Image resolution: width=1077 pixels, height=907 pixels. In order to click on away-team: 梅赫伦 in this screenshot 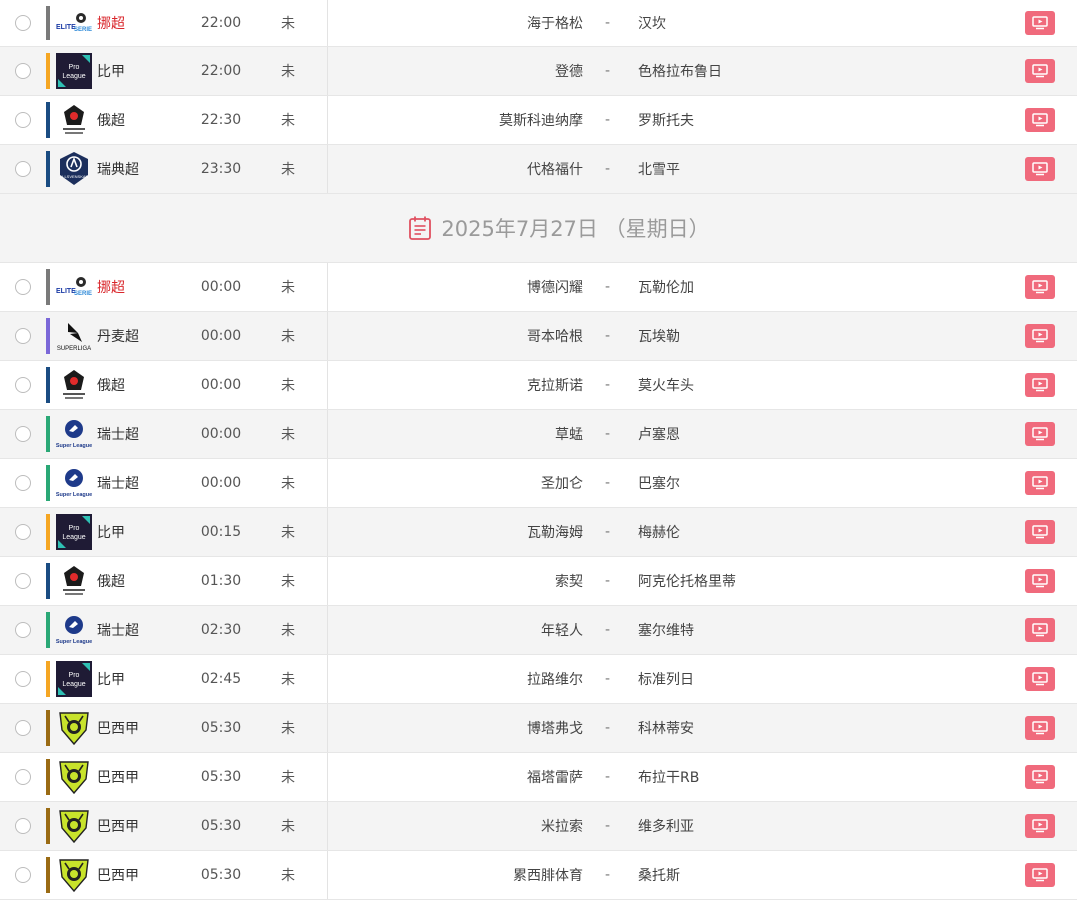, I will do `click(659, 532)`.